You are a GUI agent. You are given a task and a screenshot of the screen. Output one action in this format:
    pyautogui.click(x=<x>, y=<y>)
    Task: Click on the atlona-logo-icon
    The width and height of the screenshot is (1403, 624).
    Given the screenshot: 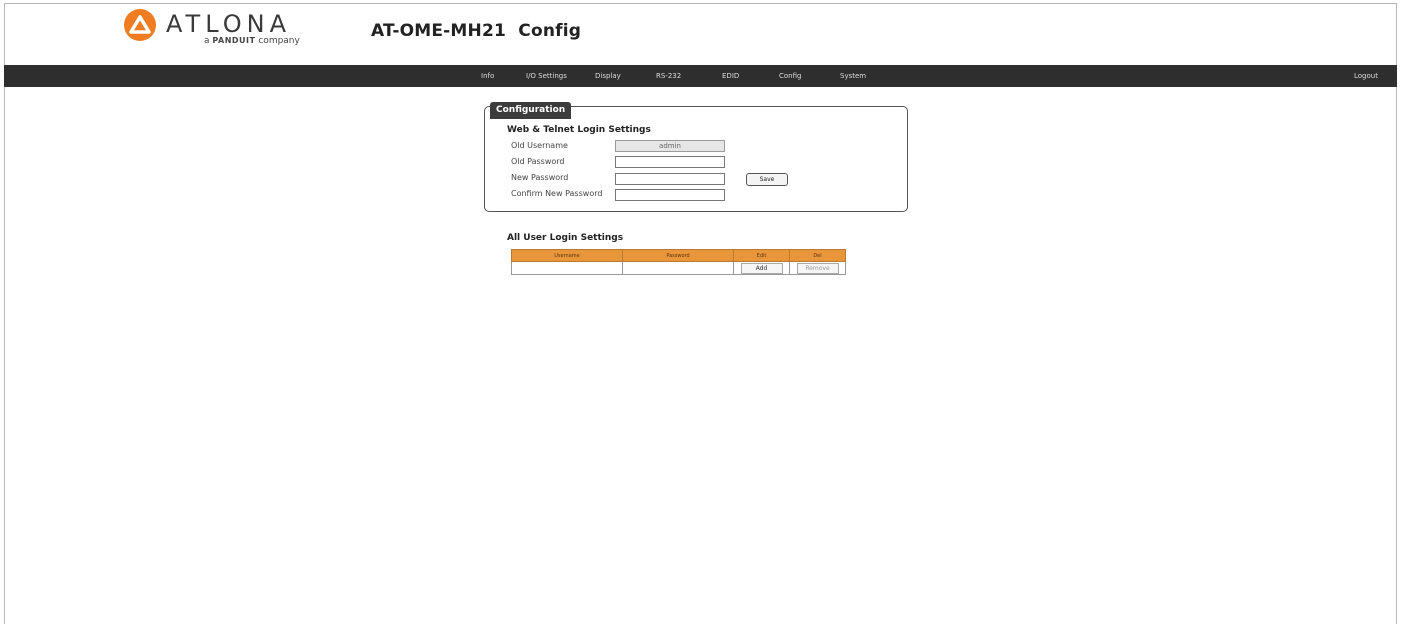 What is the action you would take?
    pyautogui.click(x=140, y=25)
    